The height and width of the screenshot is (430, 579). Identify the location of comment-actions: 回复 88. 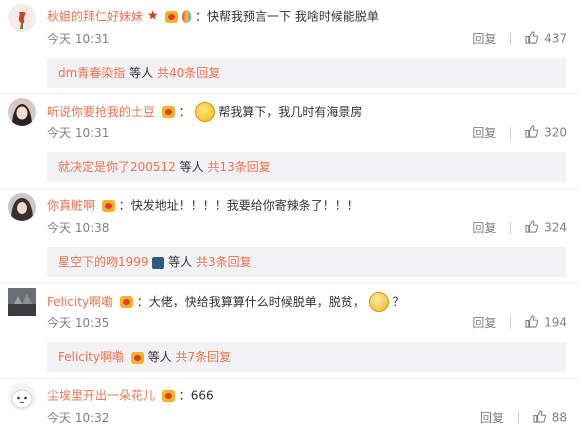
(523, 417).